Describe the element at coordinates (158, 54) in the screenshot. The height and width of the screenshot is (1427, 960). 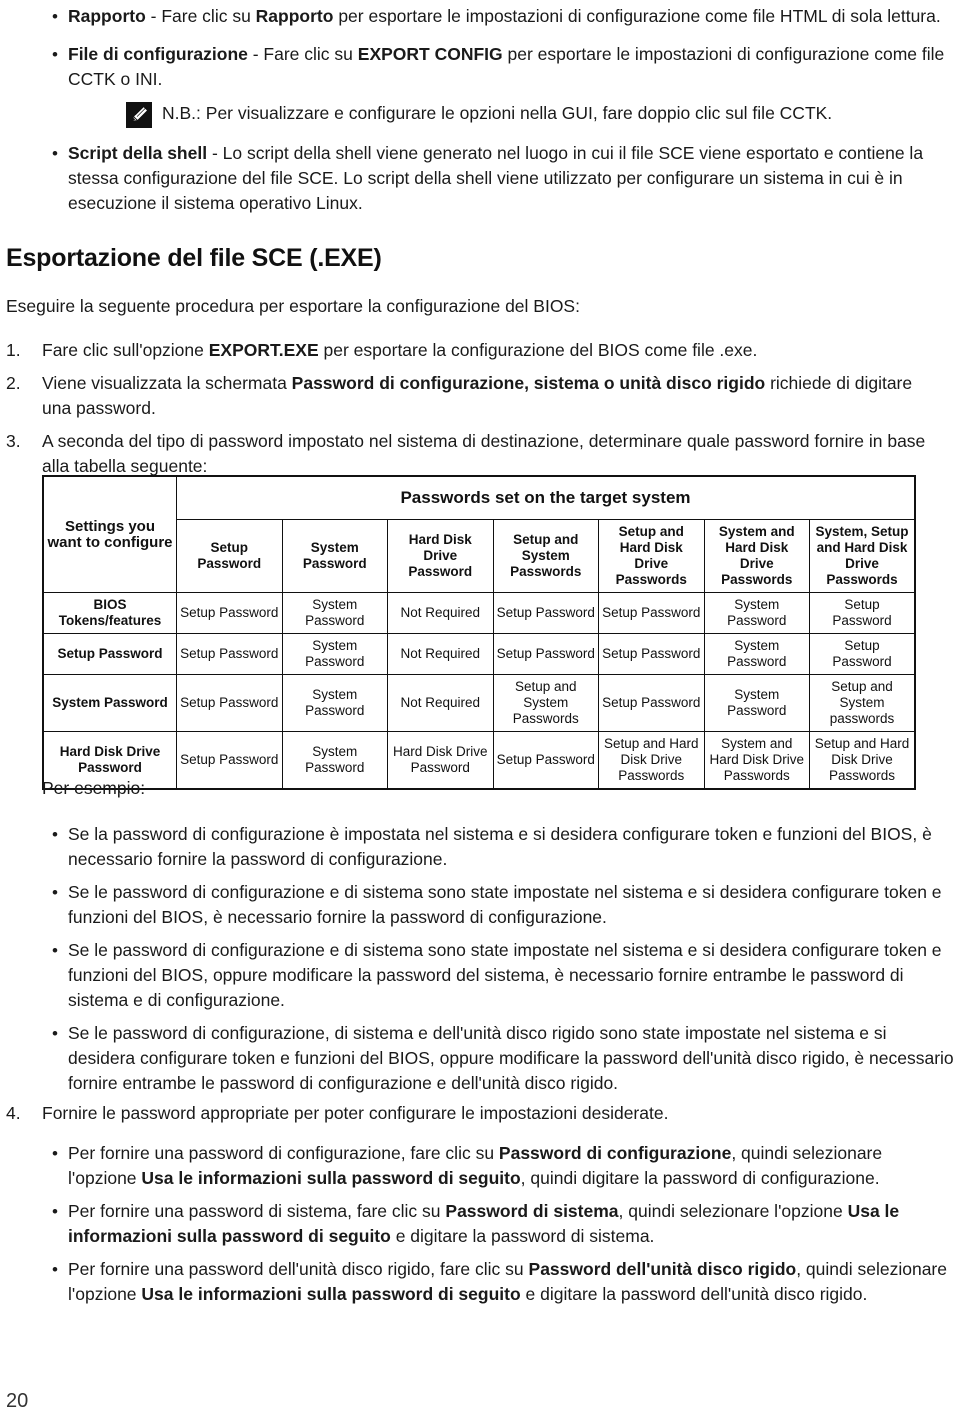
I see `bullet-lead-term: File di configurazione` at that location.